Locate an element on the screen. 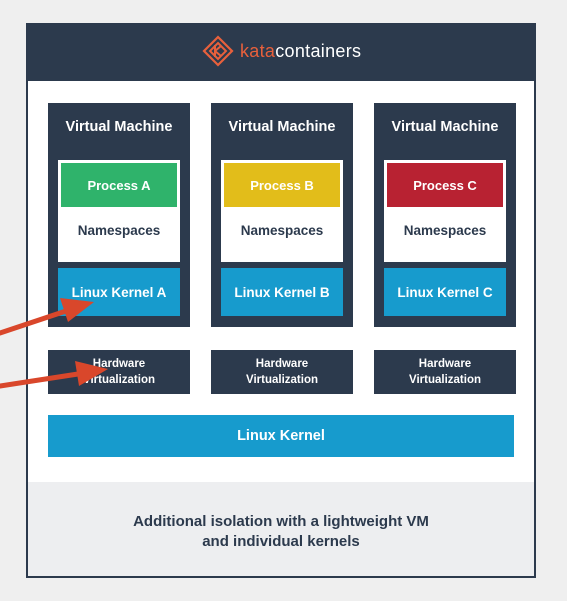 This screenshot has height=601, width=567. arrow-to-hardware-virtualization is located at coordinates (54, 375).